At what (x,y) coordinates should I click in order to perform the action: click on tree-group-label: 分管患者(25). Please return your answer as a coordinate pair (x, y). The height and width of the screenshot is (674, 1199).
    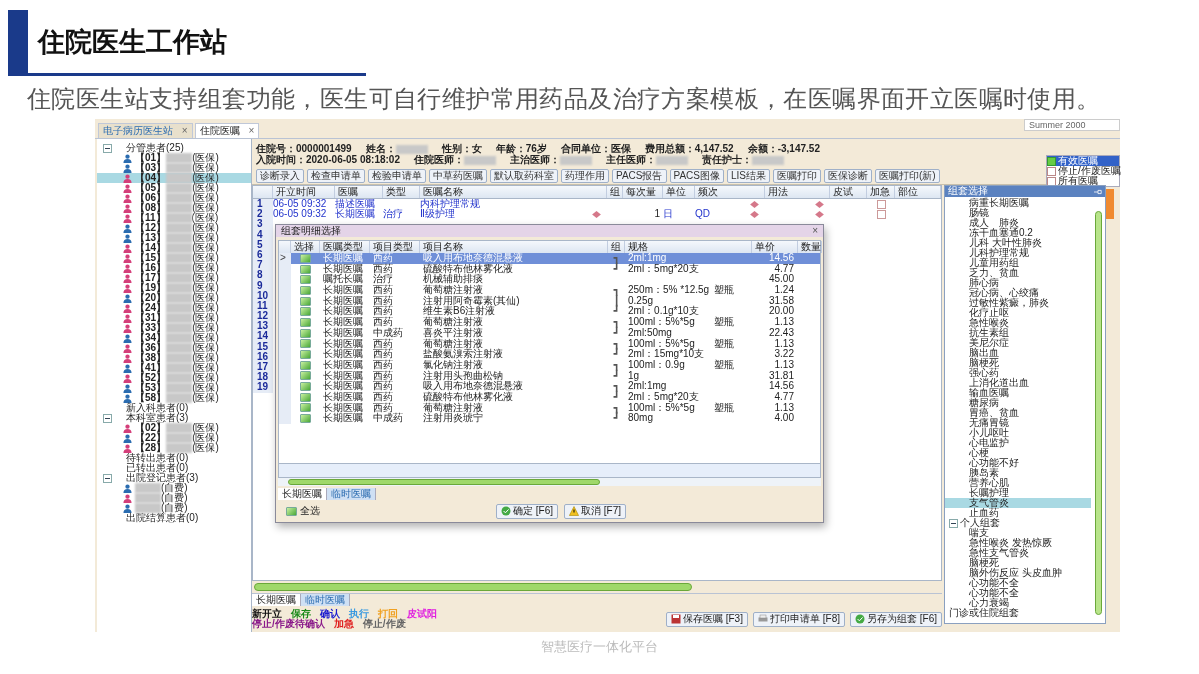
    Looking at the image, I should click on (155, 148).